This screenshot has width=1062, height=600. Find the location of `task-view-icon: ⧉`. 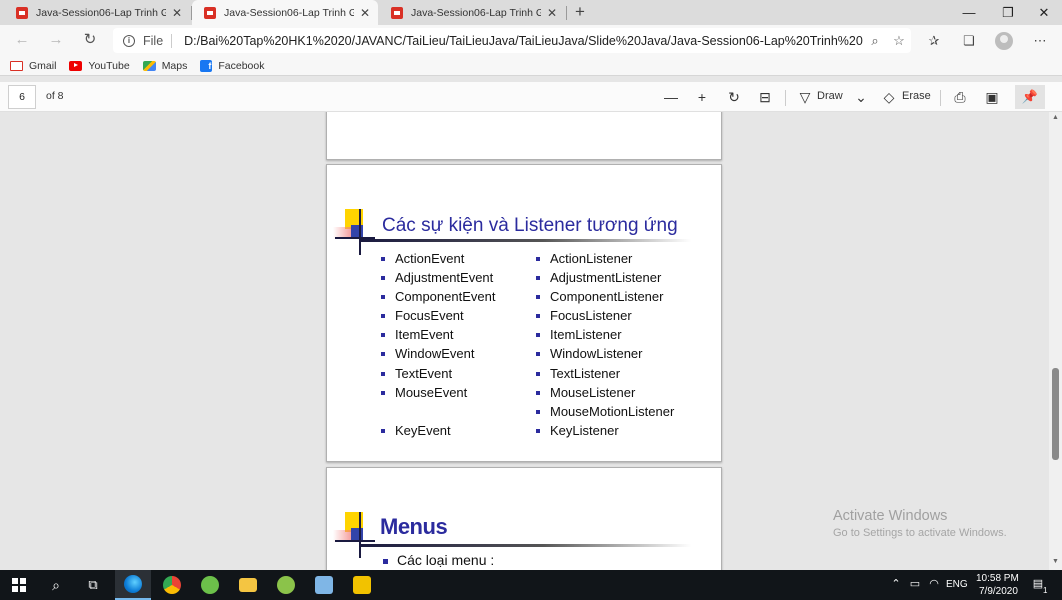

task-view-icon: ⧉ is located at coordinates (93, 585).